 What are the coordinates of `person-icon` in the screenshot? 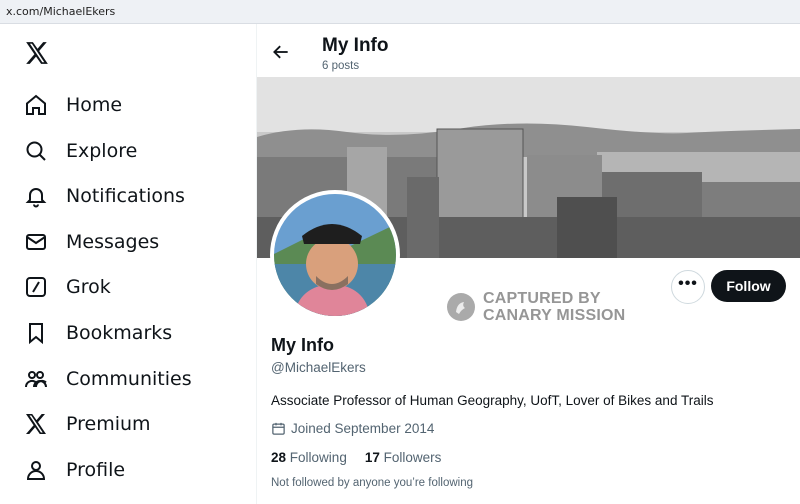 It's located at (36, 470).